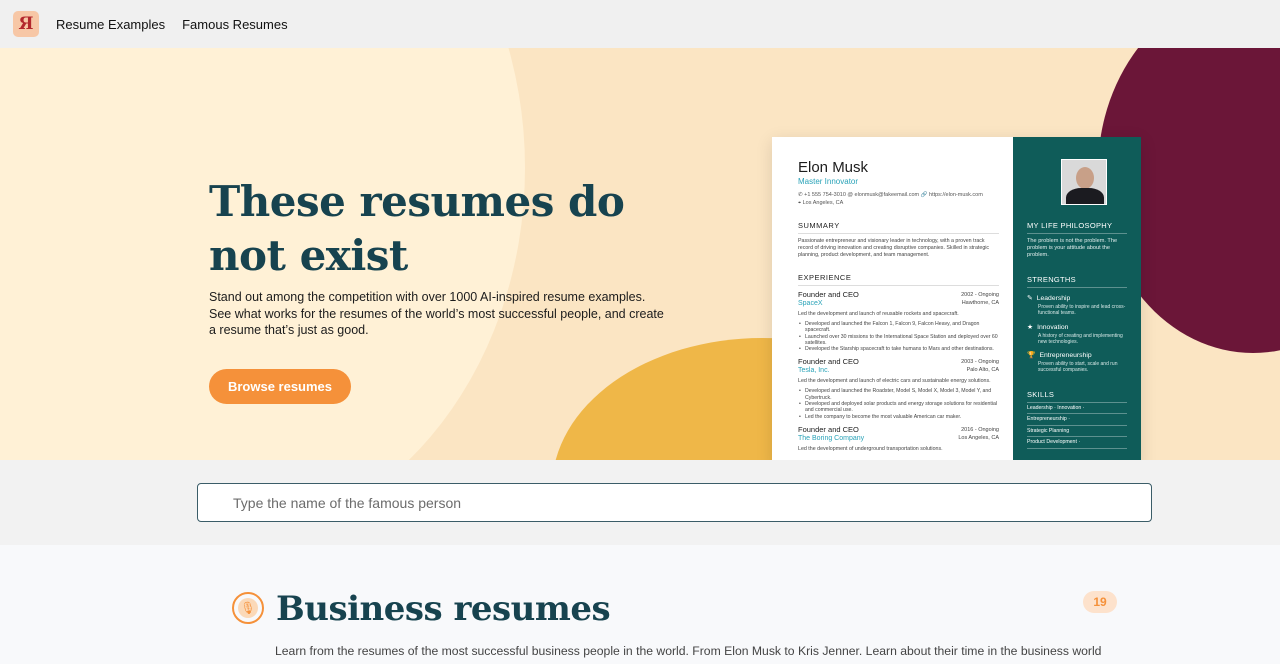 The image size is (1280, 664). Describe the element at coordinates (674, 502) in the screenshot. I see `famous-person-search-input` at that location.